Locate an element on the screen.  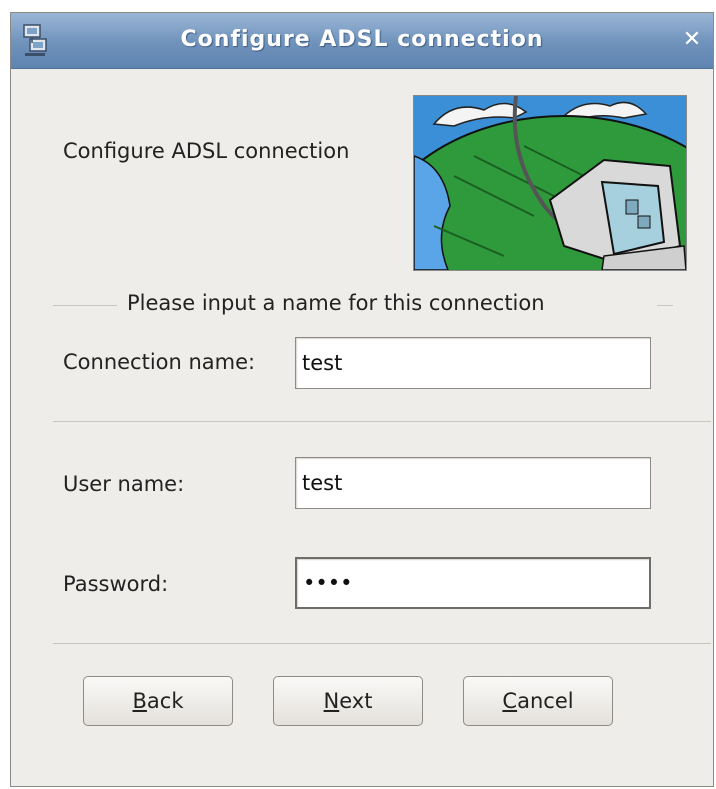
close-icon: ✕ is located at coordinates (692, 40).